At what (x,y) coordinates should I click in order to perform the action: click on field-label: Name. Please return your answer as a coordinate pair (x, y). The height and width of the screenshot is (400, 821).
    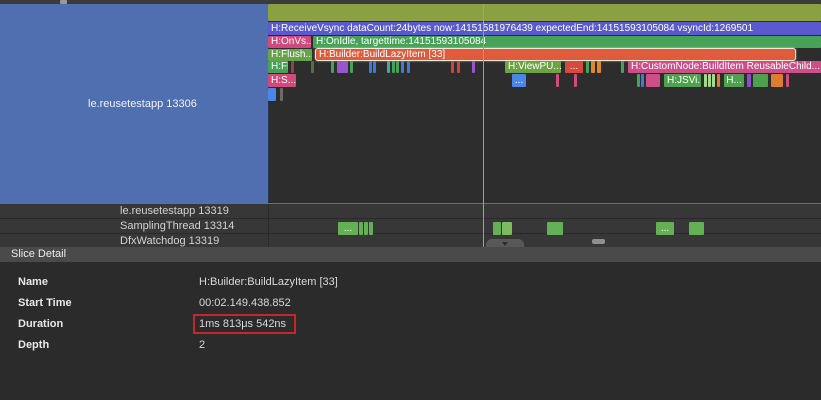
    Looking at the image, I should click on (33, 281).